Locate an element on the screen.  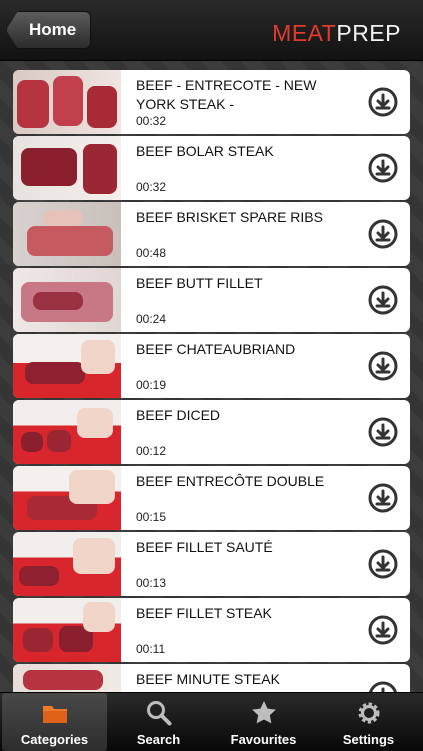
list-item: BEEF ENTRECÔTE DOUBLE 00:15 is located at coordinates (211, 498).